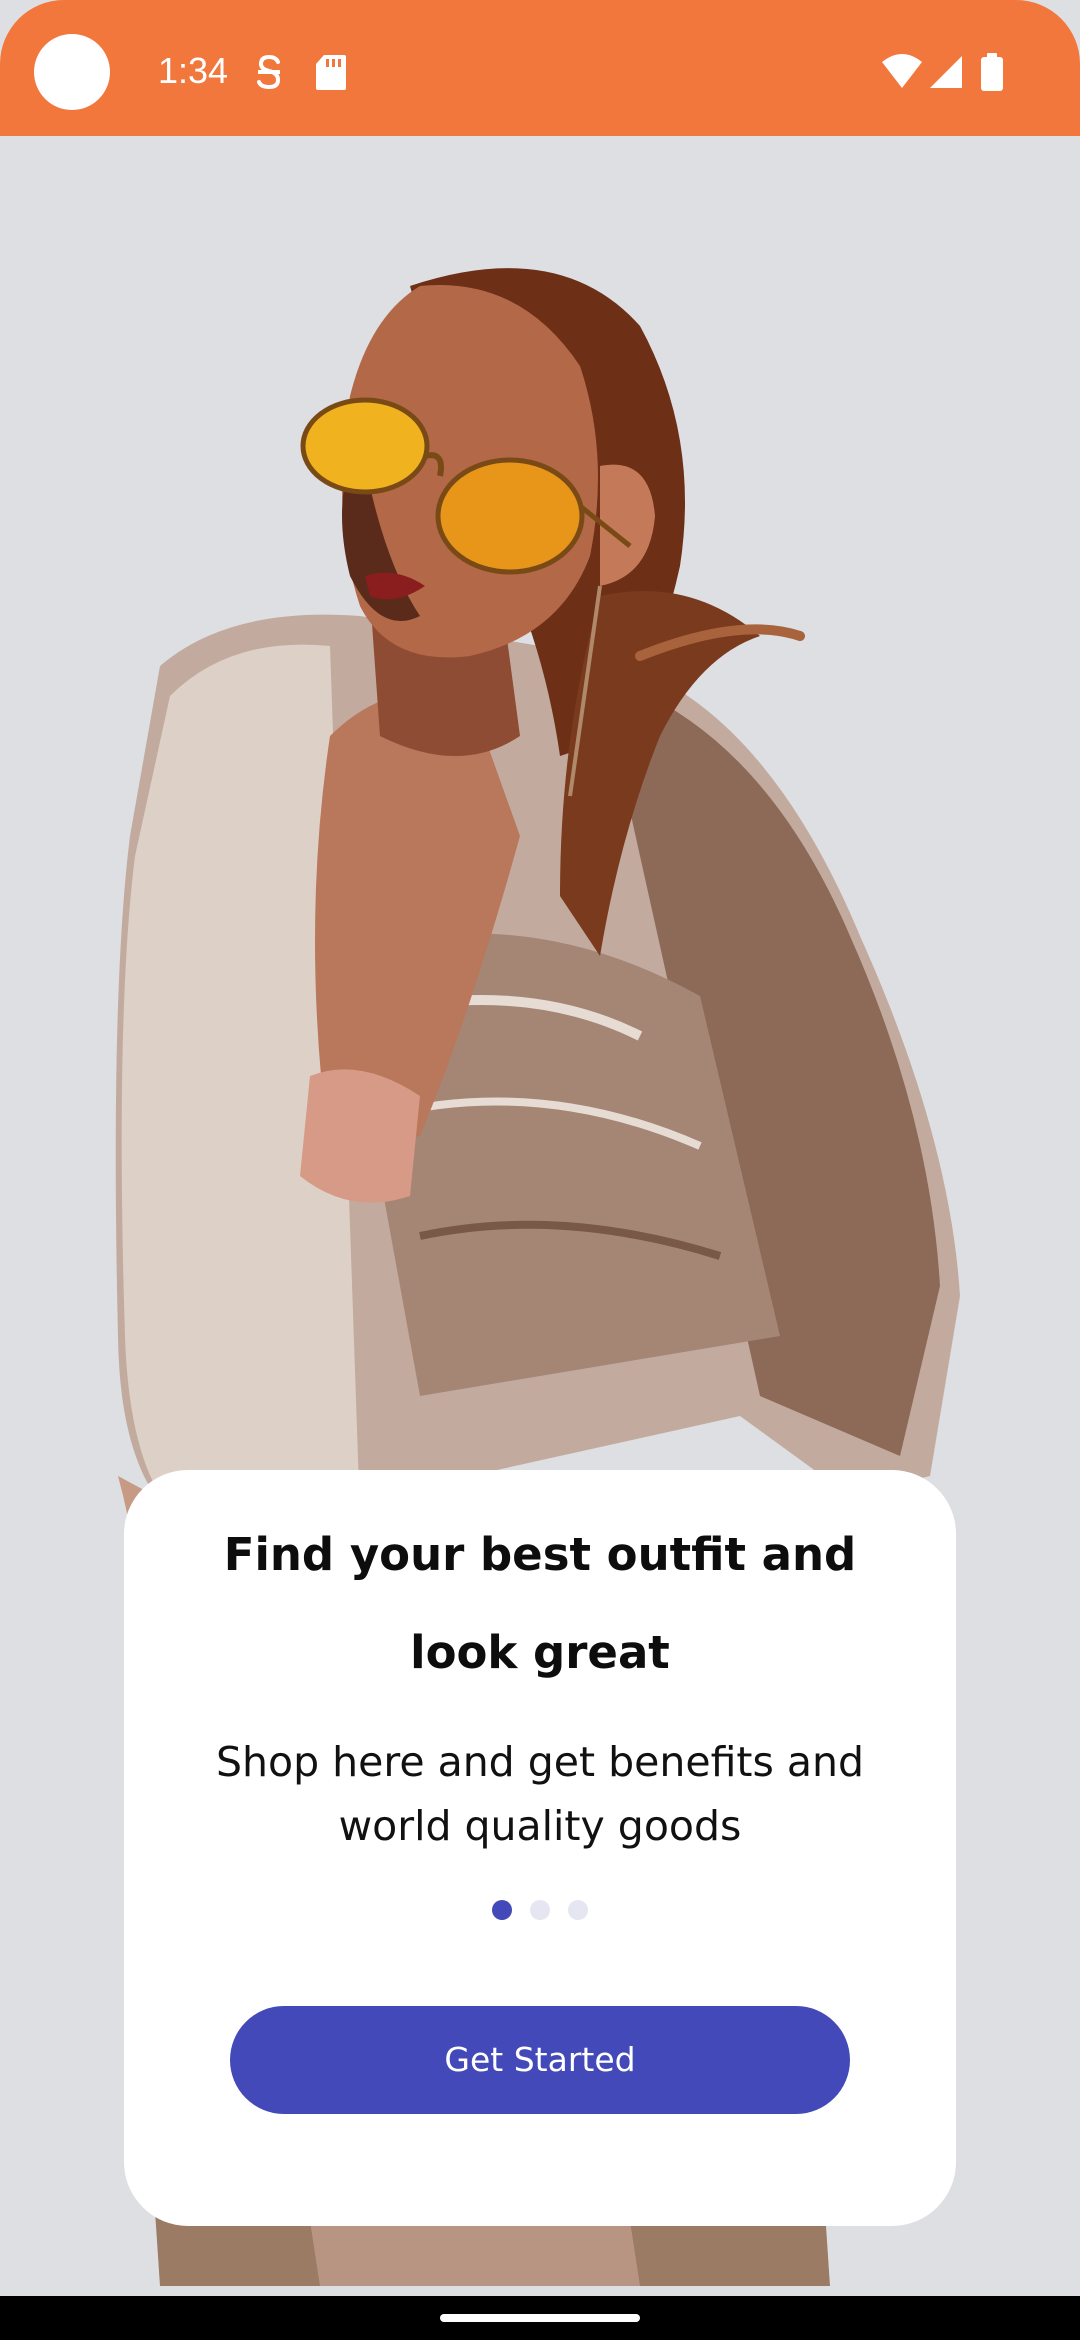  Describe the element at coordinates (269, 72) in the screenshot. I see `s-notification-icon` at that location.